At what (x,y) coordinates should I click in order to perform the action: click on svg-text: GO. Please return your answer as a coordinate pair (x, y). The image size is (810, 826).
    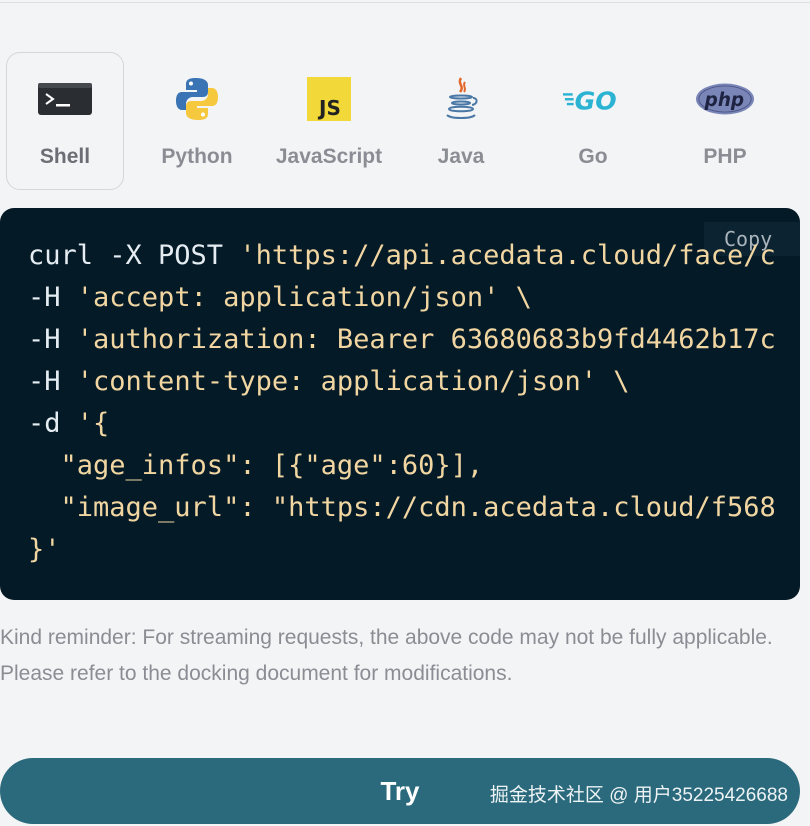
    Looking at the image, I should click on (596, 100).